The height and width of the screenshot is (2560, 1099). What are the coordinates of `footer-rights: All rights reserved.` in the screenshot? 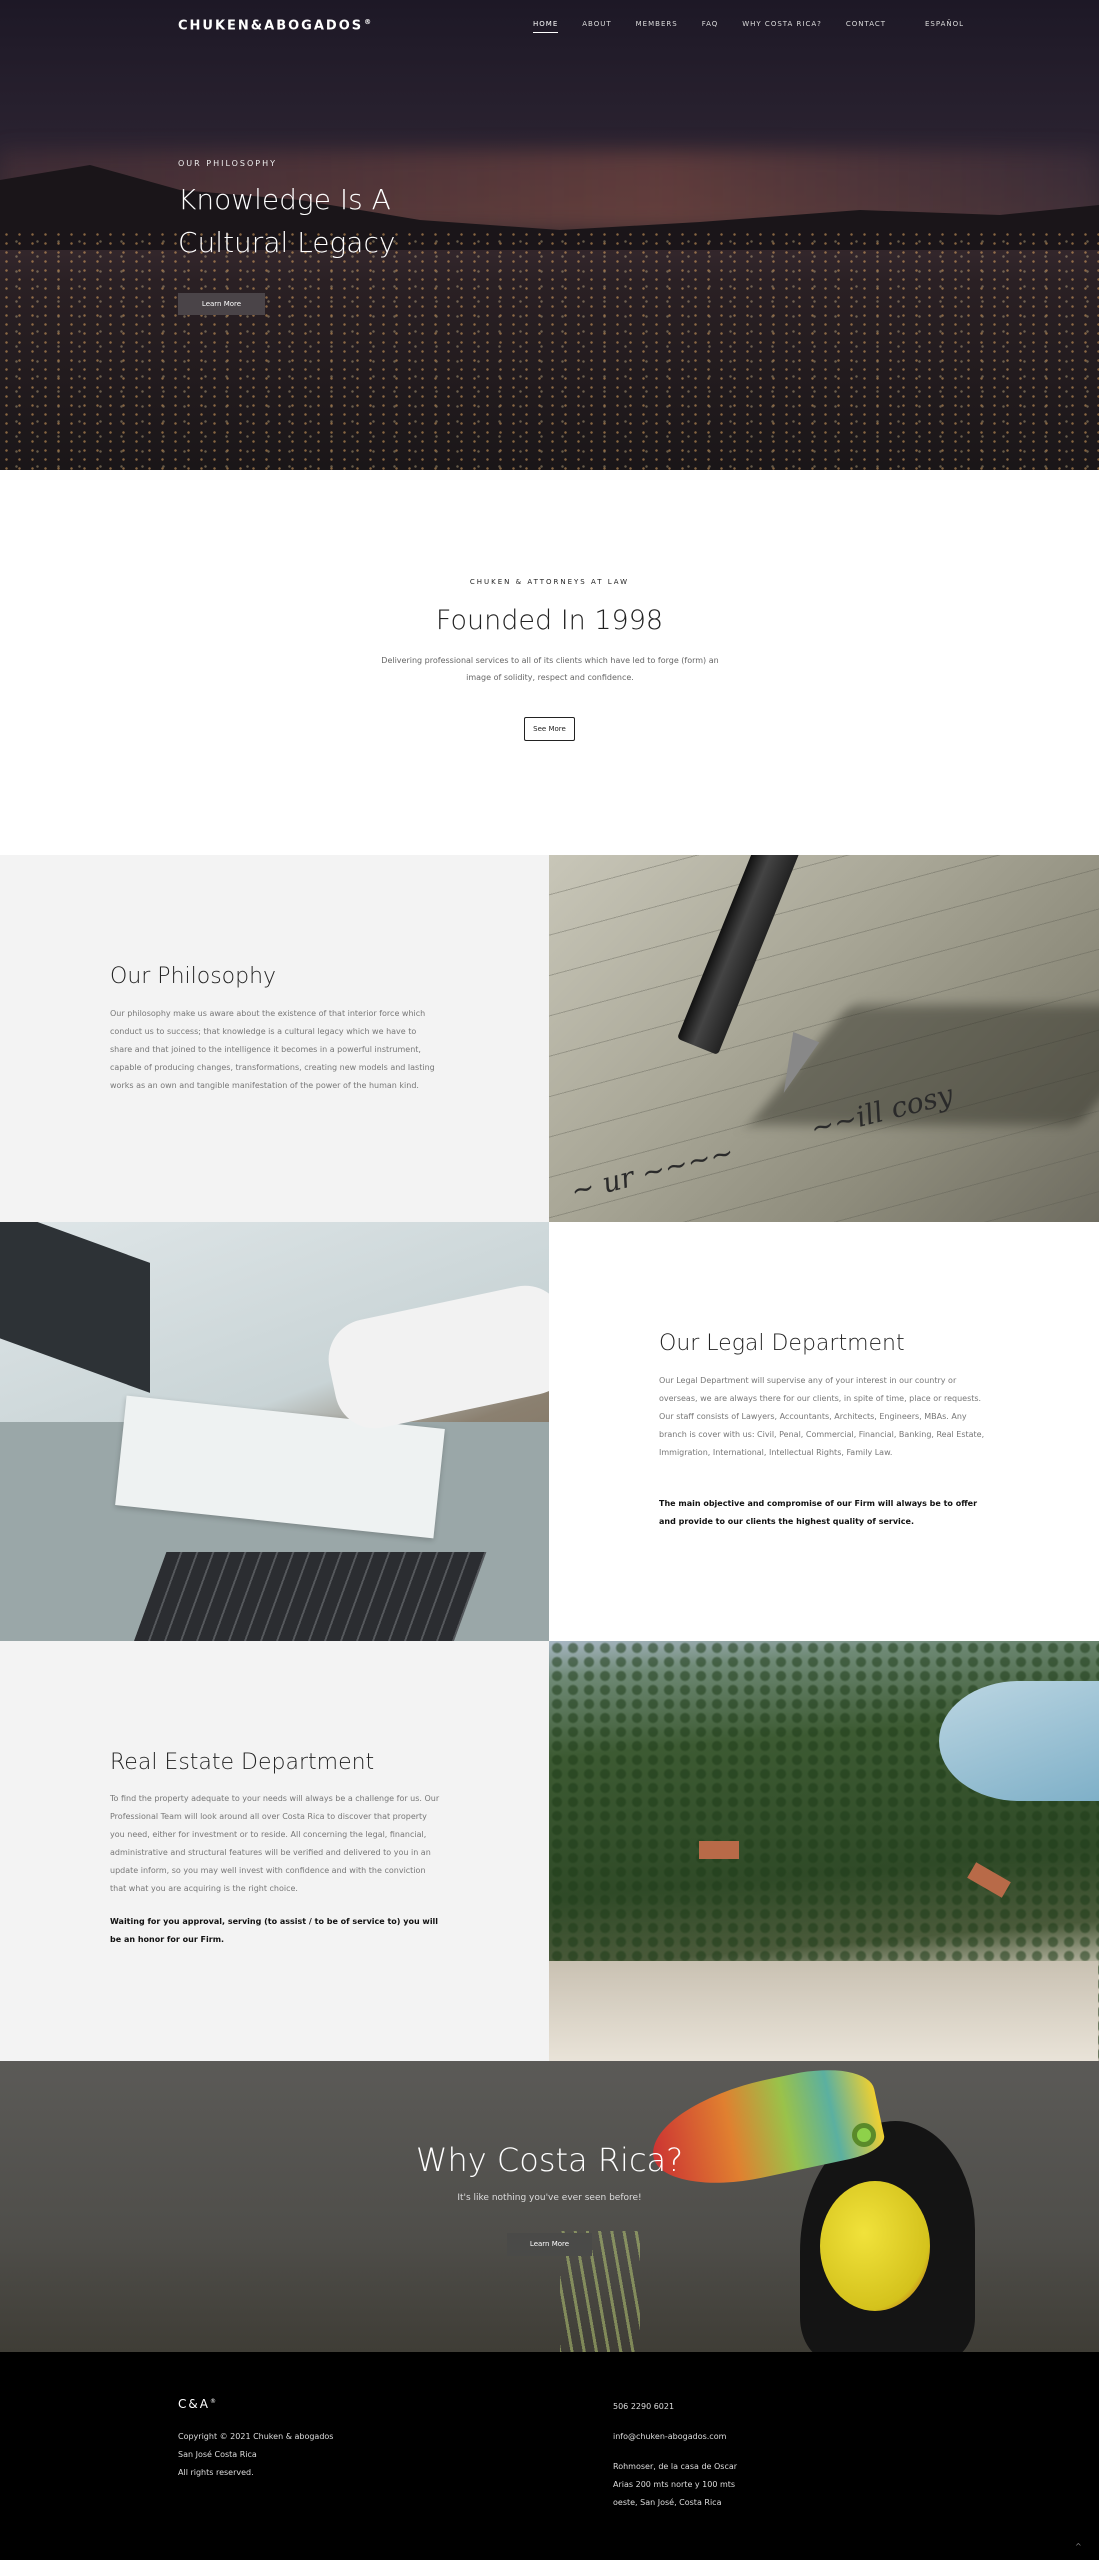 It's located at (216, 2472).